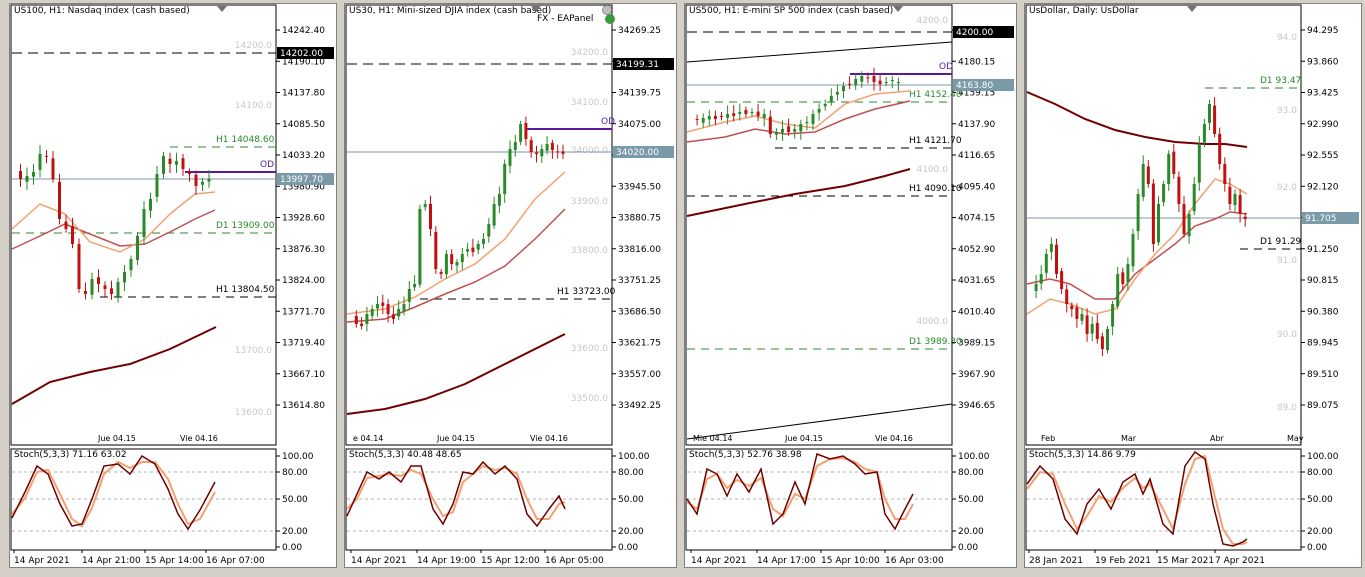 The height and width of the screenshot is (577, 1365). I want to click on round-level-label: 13700.0, so click(253, 351).